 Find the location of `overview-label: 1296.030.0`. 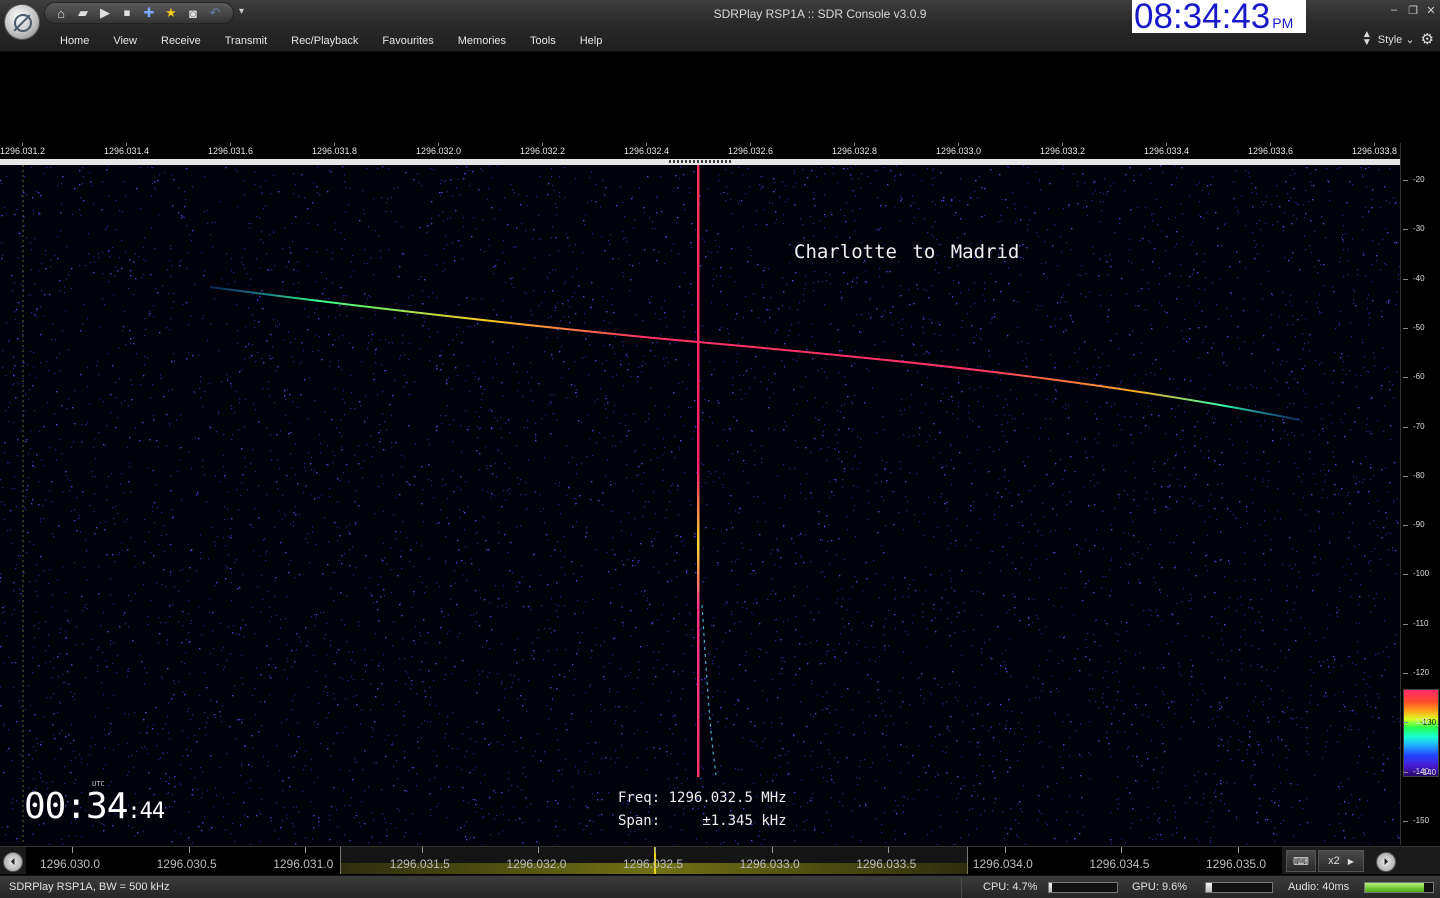

overview-label: 1296.030.0 is located at coordinates (70, 864).